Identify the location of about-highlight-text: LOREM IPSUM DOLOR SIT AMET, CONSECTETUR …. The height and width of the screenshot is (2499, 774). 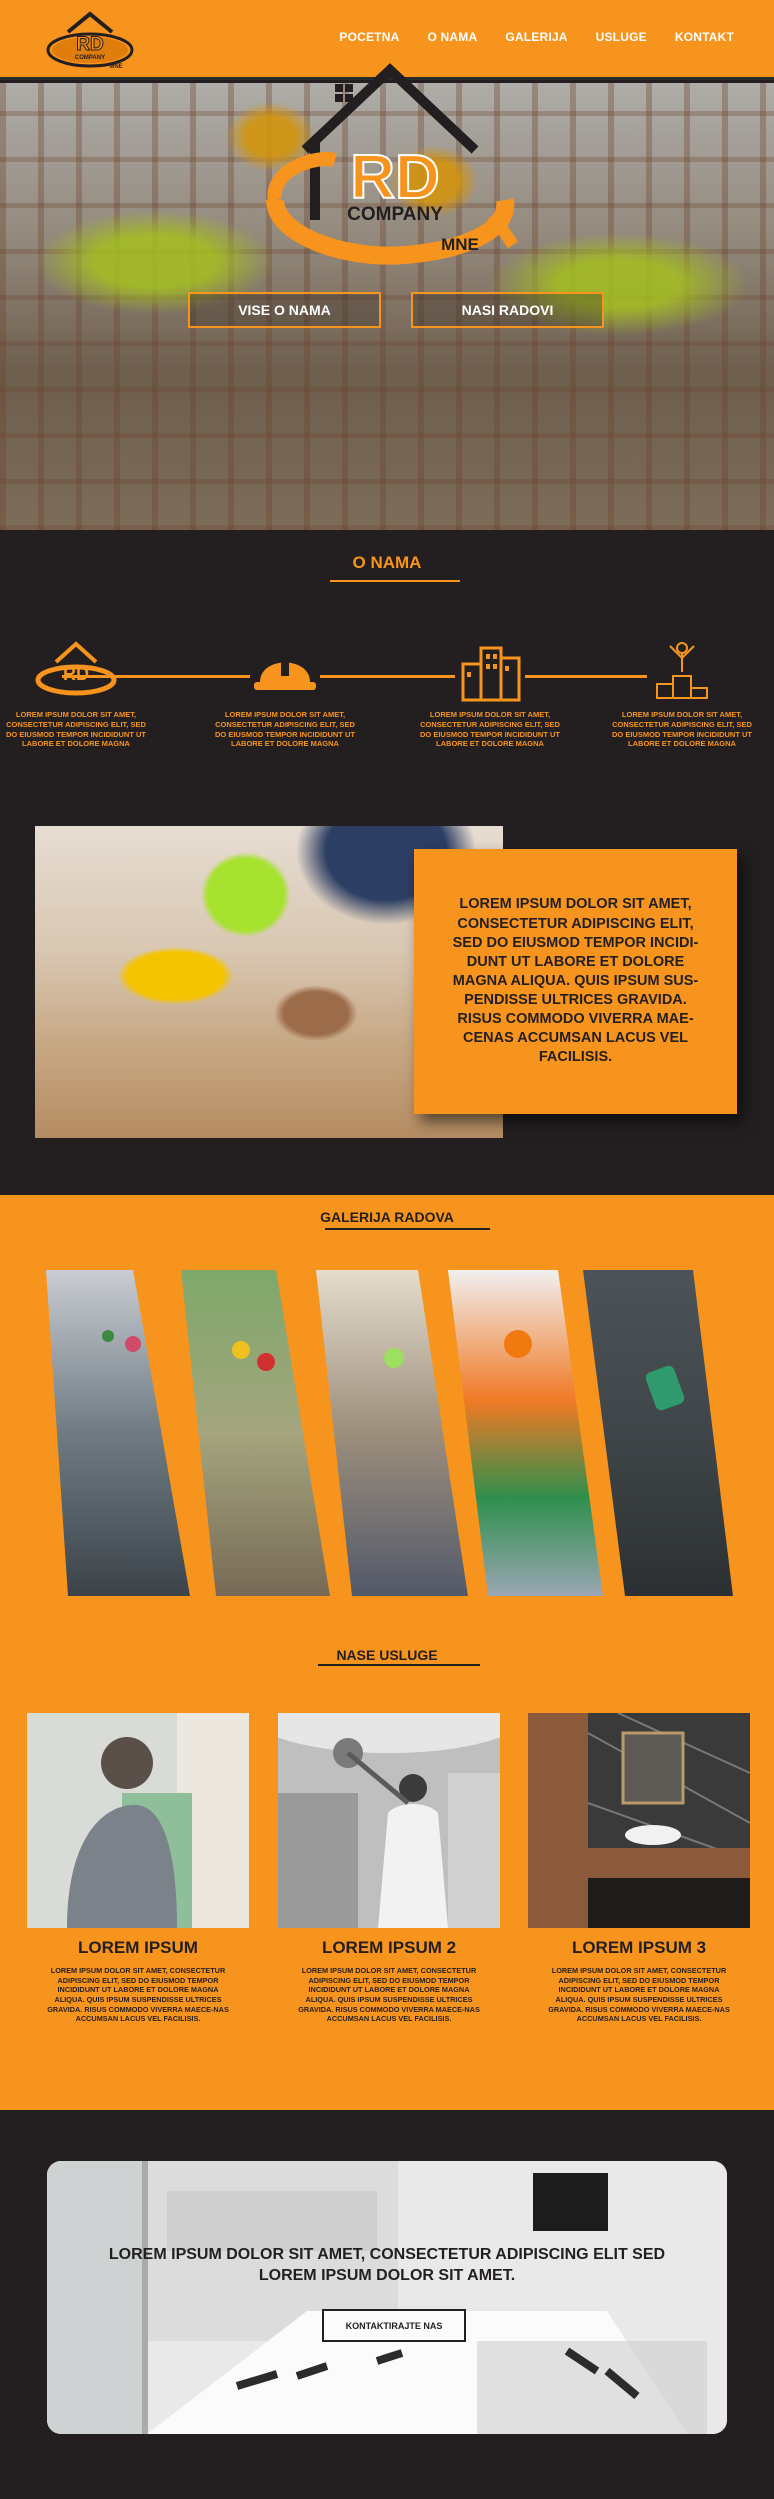
(575, 981).